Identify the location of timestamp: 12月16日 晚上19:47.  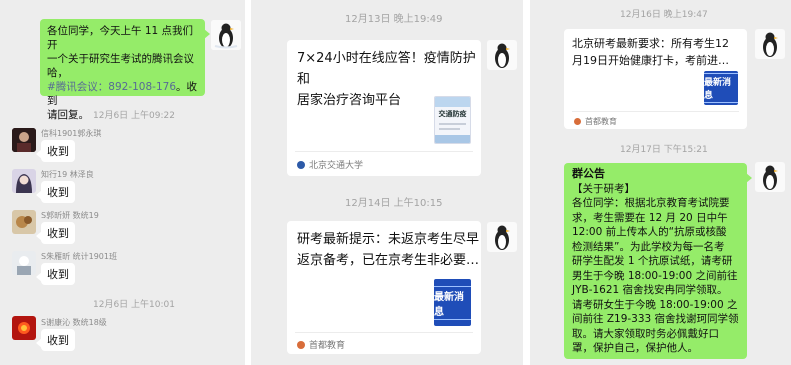
(664, 15).